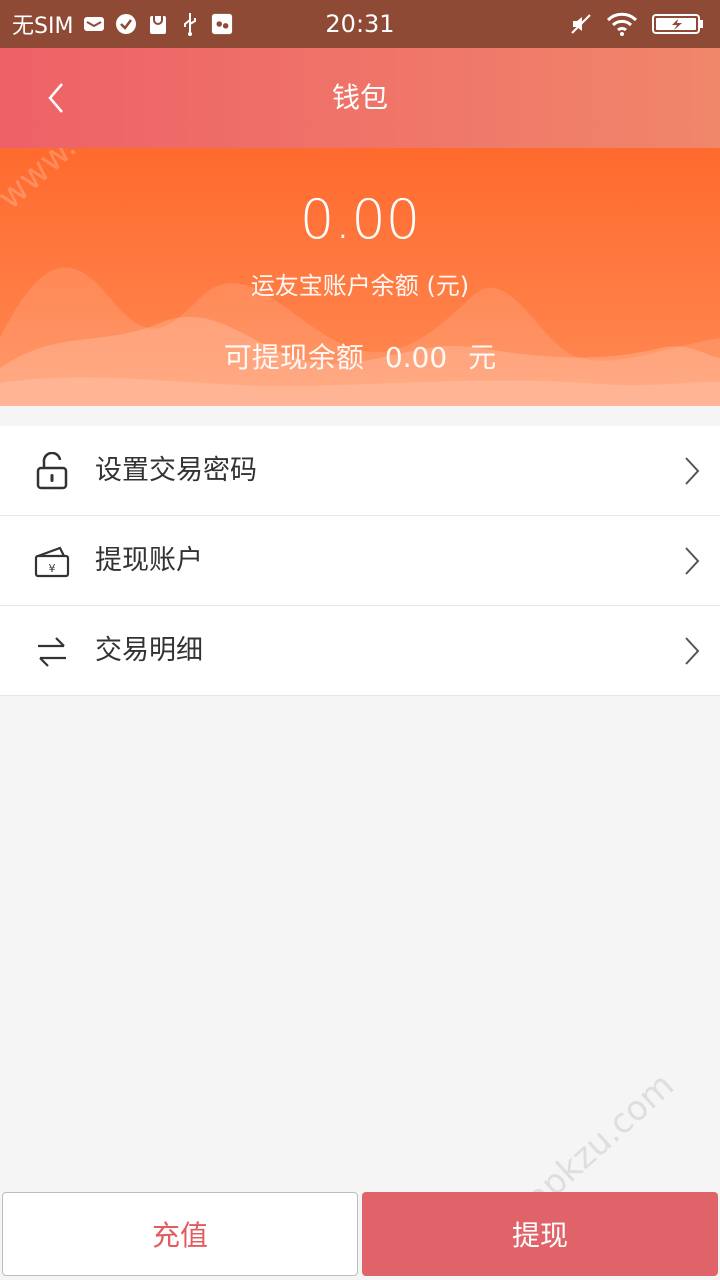  What do you see at coordinates (52, 652) in the screenshot?
I see `transfer-icon` at bounding box center [52, 652].